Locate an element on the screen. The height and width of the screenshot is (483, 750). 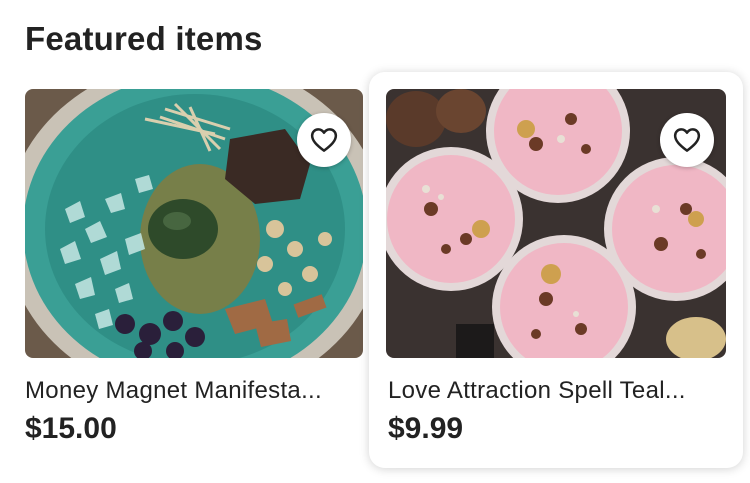
listing-price: $9.99 is located at coordinates (426, 428).